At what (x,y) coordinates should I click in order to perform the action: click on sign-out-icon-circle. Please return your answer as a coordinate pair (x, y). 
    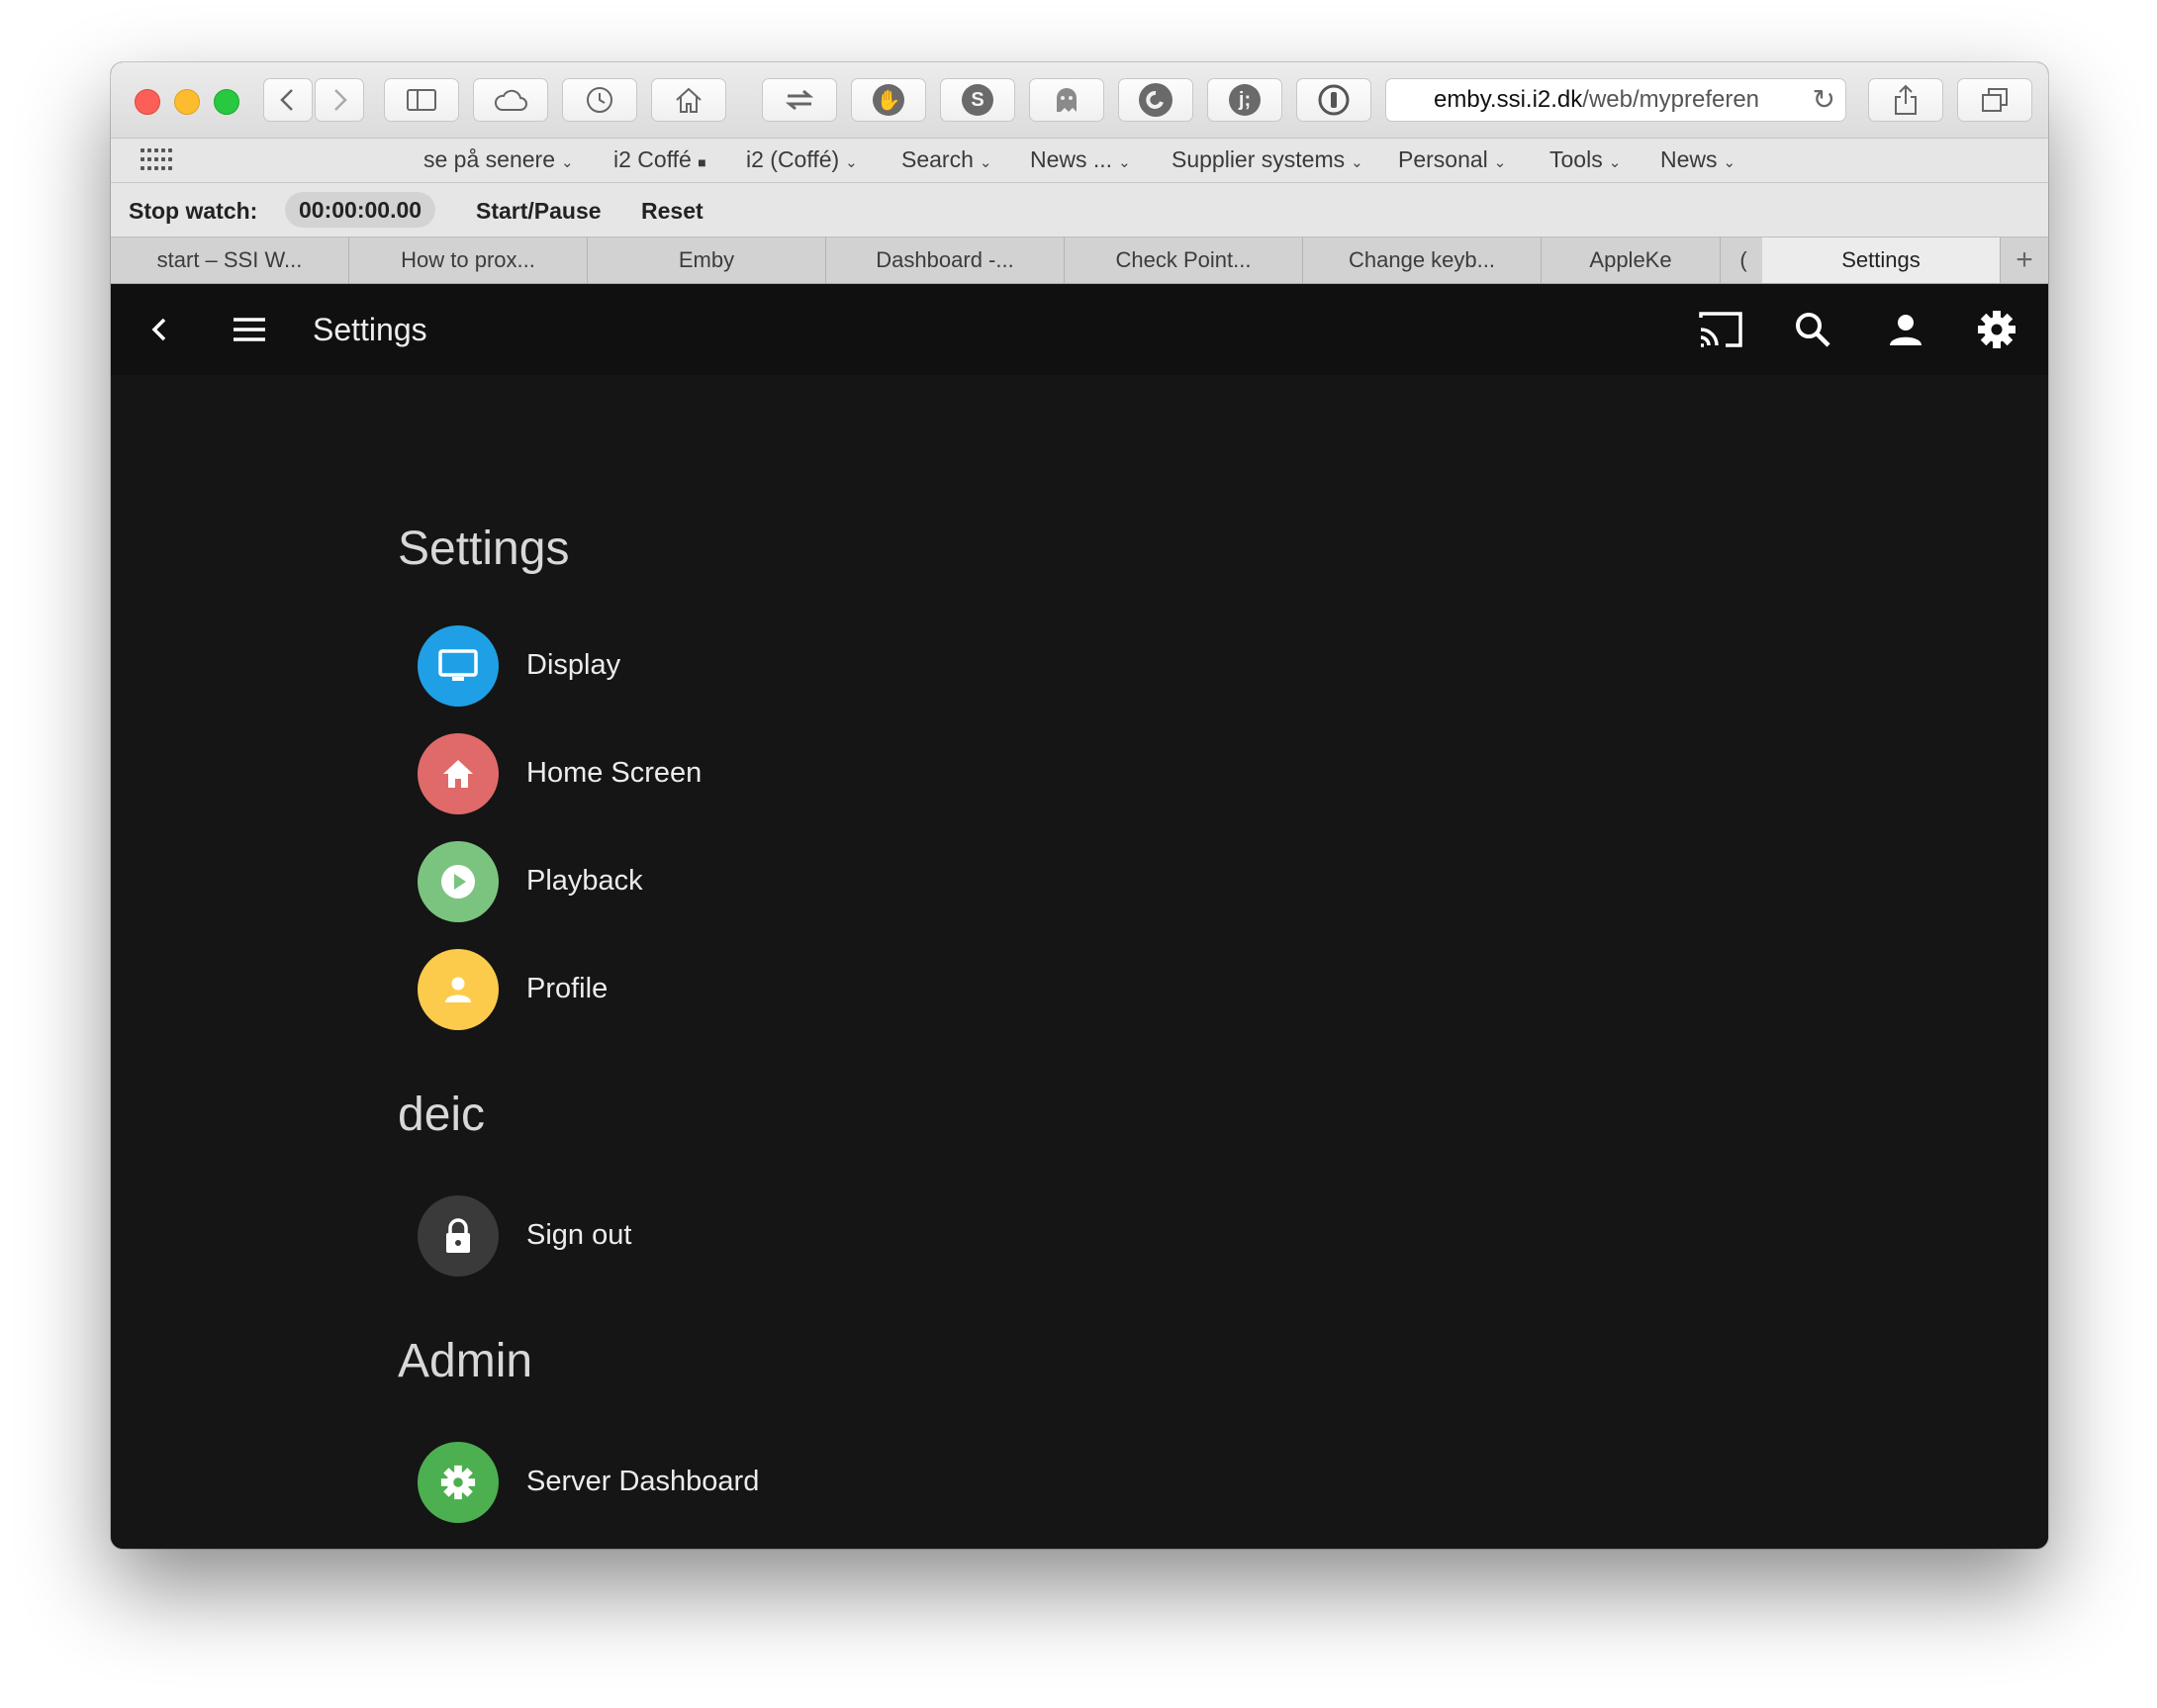
    Looking at the image, I should click on (458, 1236).